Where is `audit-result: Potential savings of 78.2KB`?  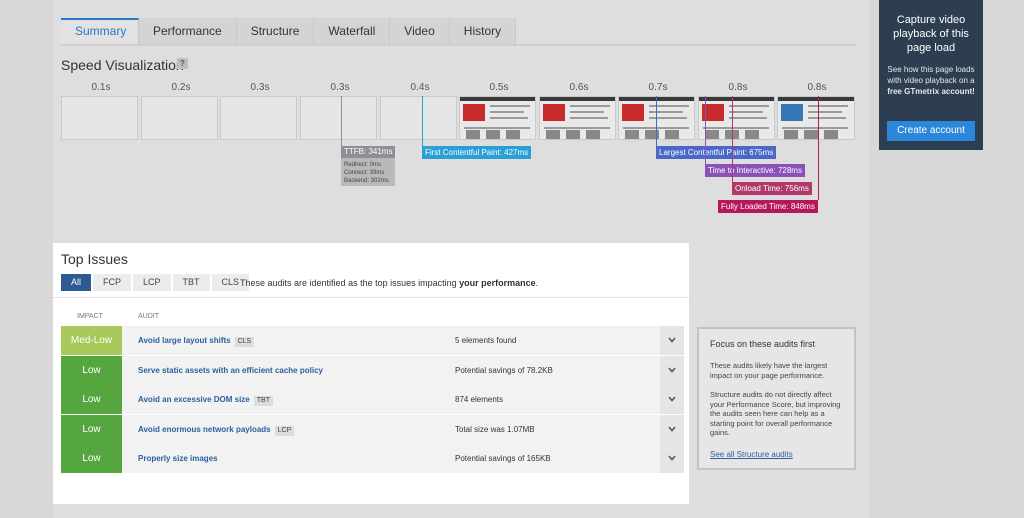 audit-result: Potential savings of 78.2KB is located at coordinates (504, 370).